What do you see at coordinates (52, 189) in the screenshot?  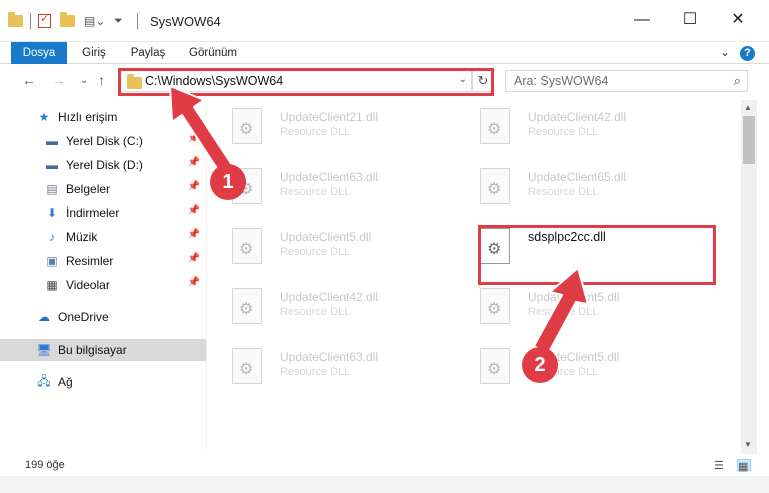 I see `documents-icon: ▤` at bounding box center [52, 189].